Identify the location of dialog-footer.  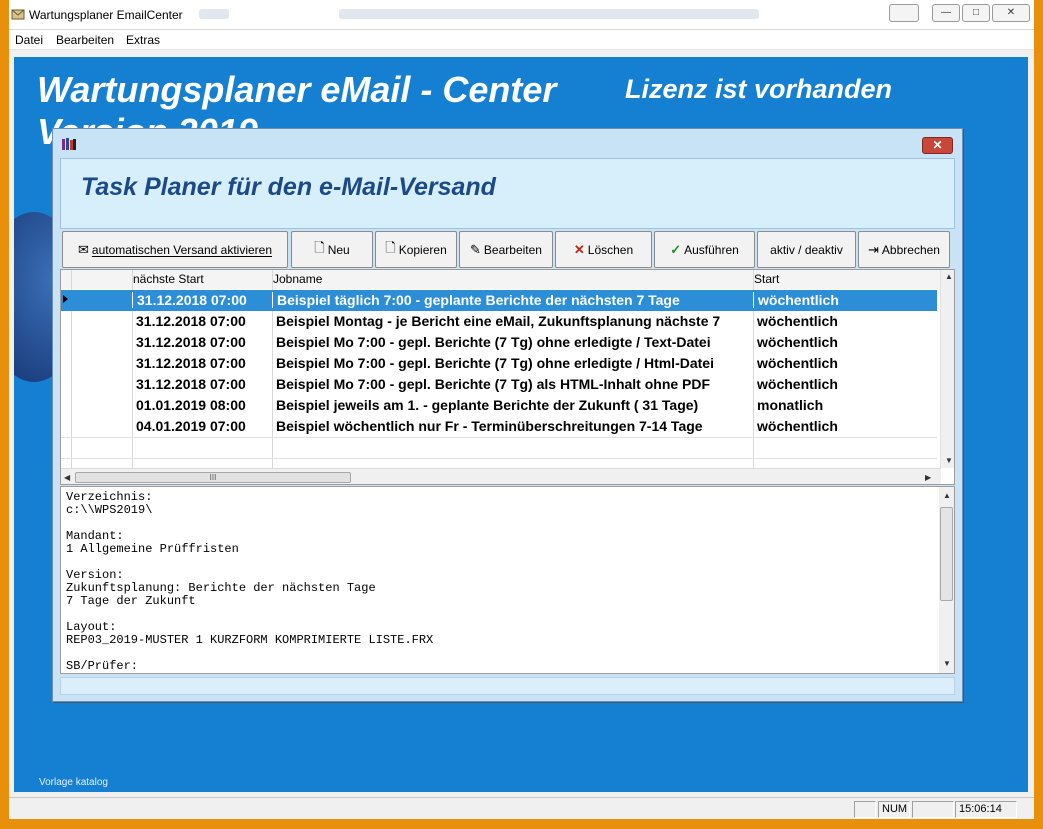
(507, 686).